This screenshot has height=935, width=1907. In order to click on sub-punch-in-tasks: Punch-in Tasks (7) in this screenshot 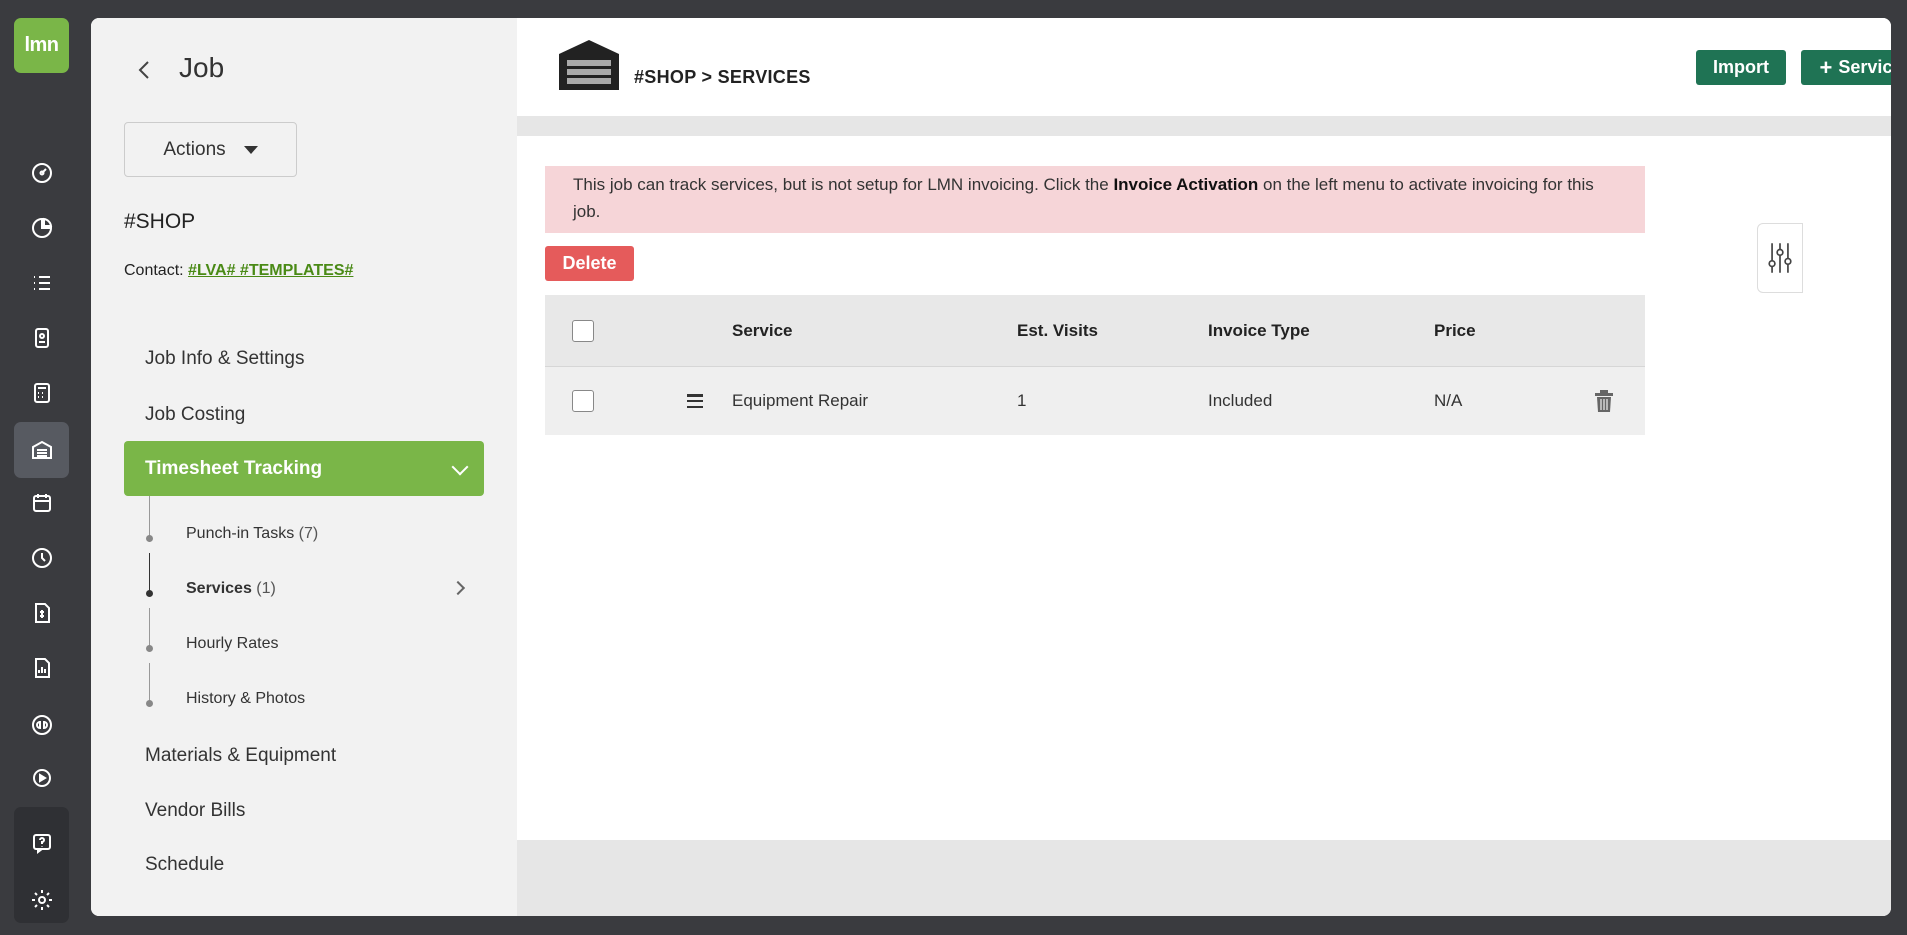, I will do `click(252, 534)`.